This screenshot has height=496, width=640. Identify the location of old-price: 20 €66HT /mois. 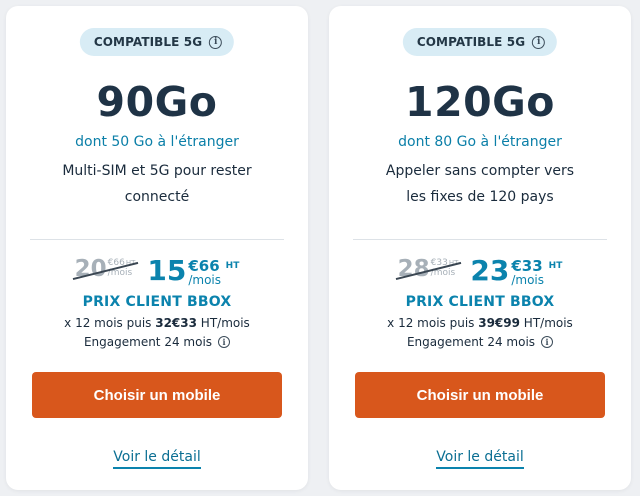
(105, 269).